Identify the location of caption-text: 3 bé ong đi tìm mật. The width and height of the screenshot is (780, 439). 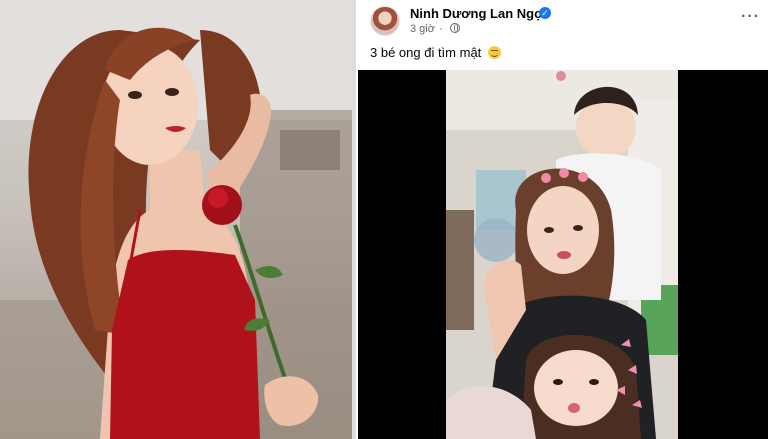
(426, 52).